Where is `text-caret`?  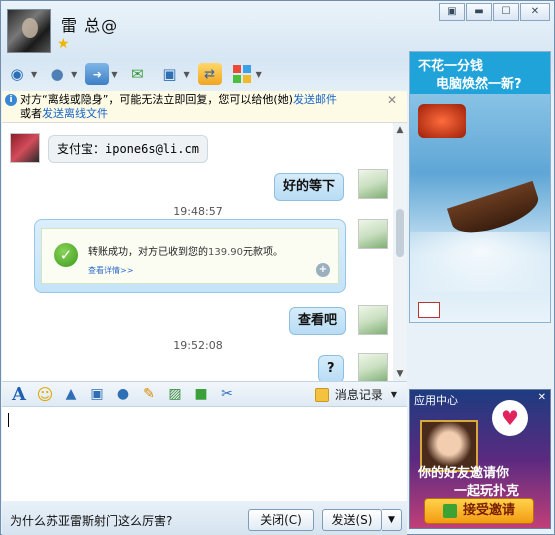
text-caret is located at coordinates (8, 420).